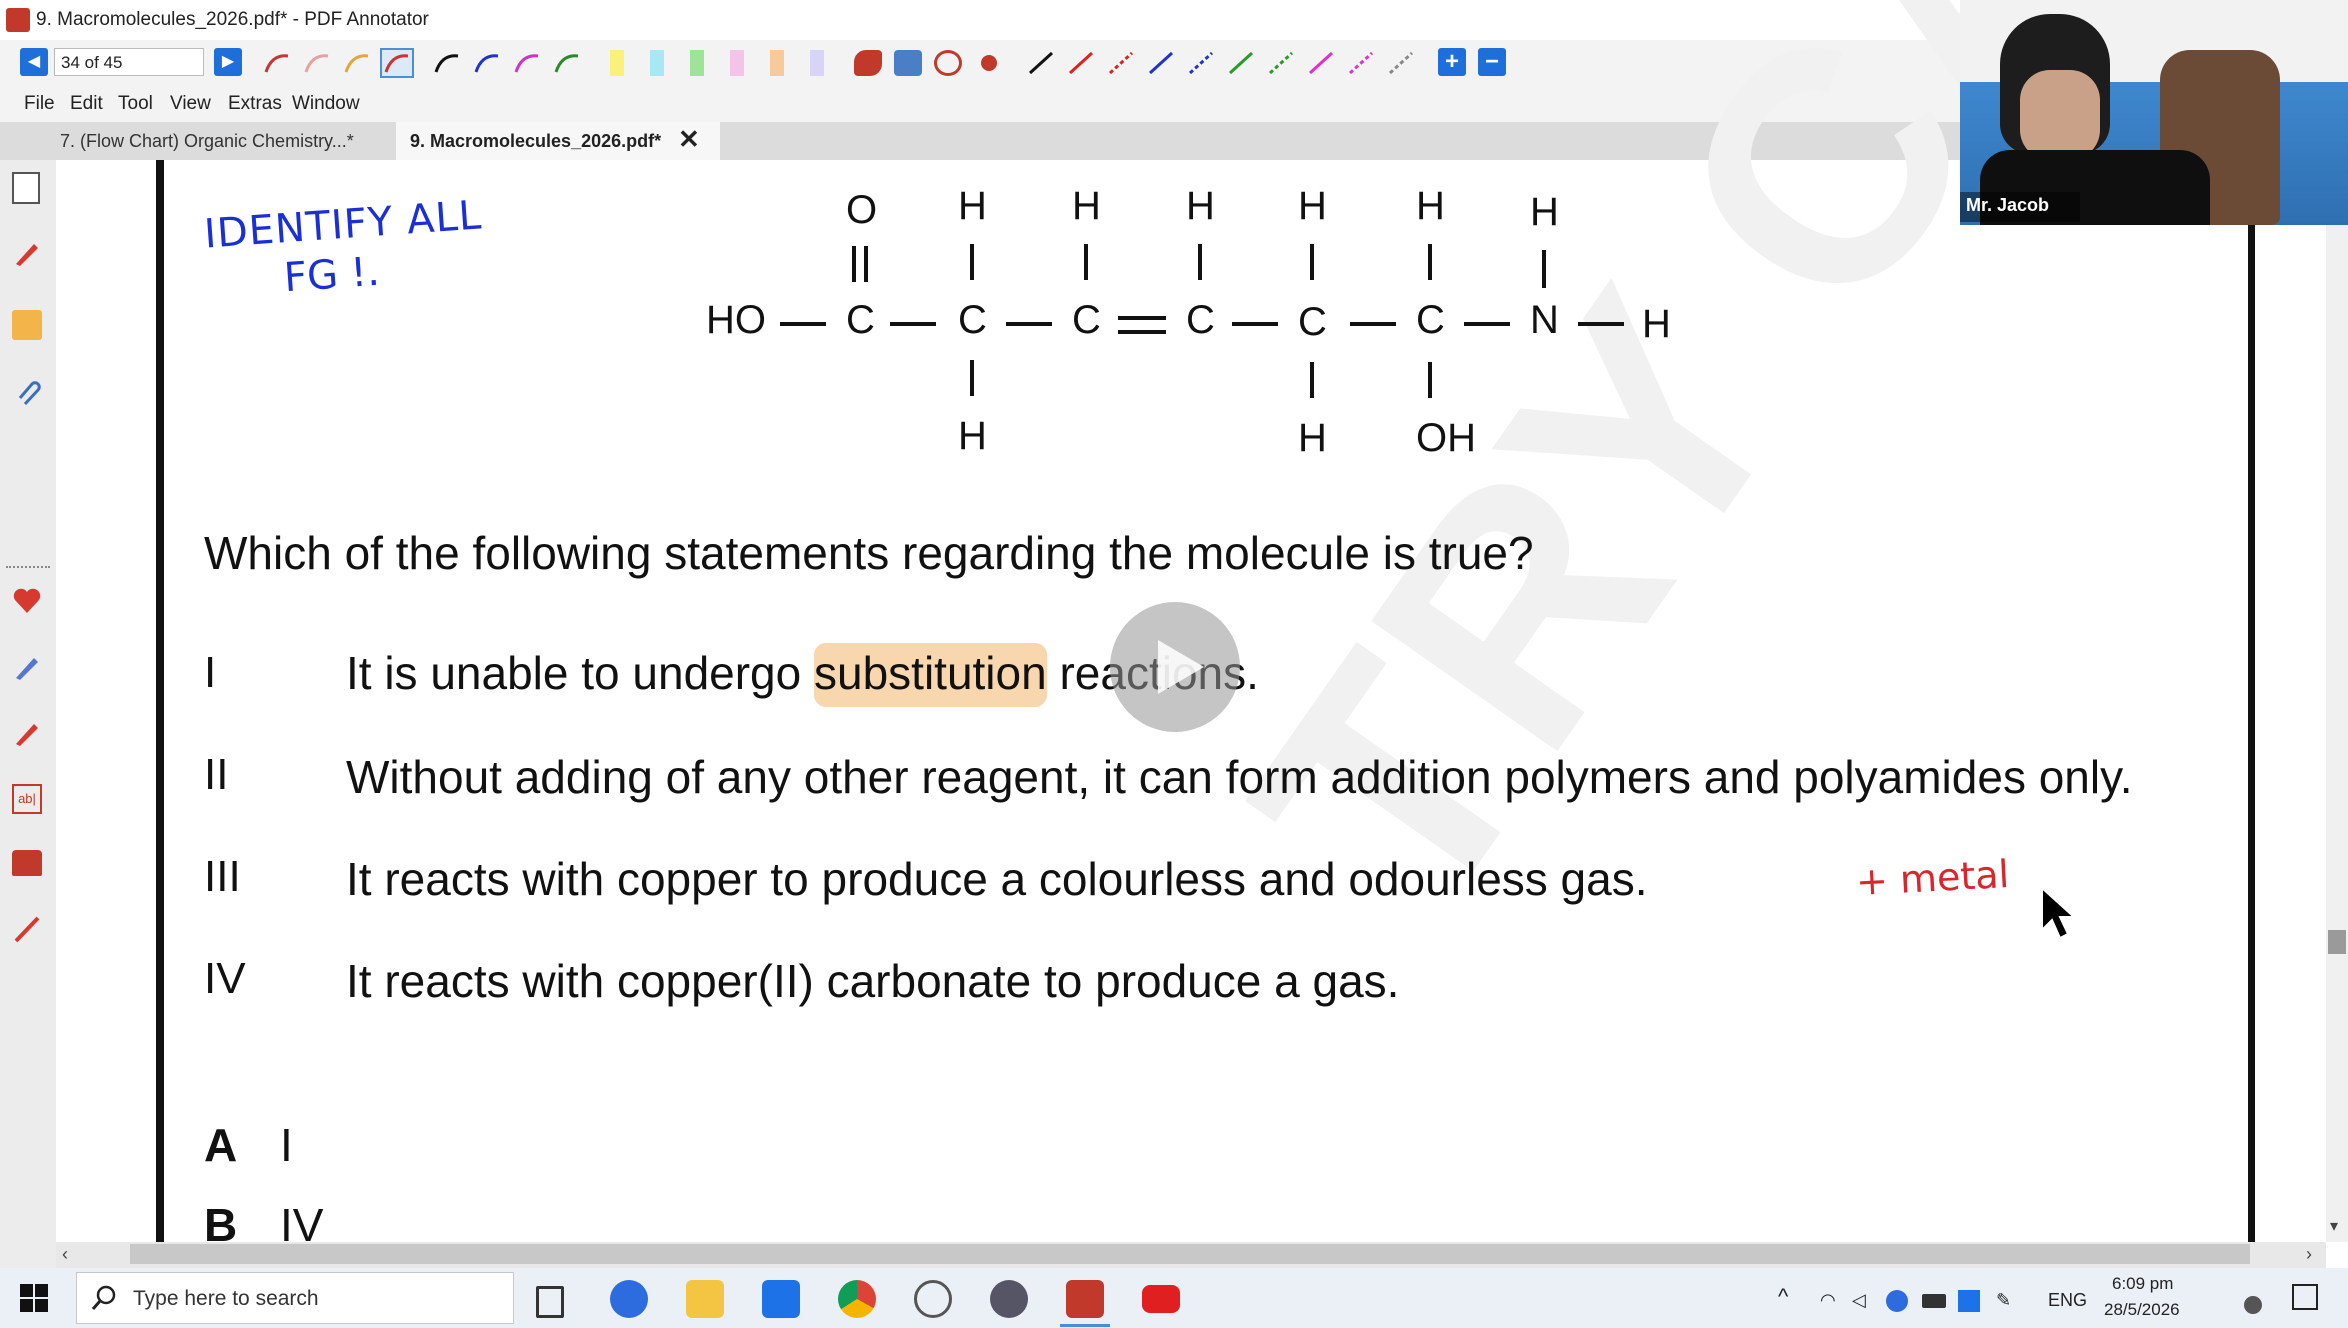  I want to click on highlighter-cyan-icon, so click(657, 63).